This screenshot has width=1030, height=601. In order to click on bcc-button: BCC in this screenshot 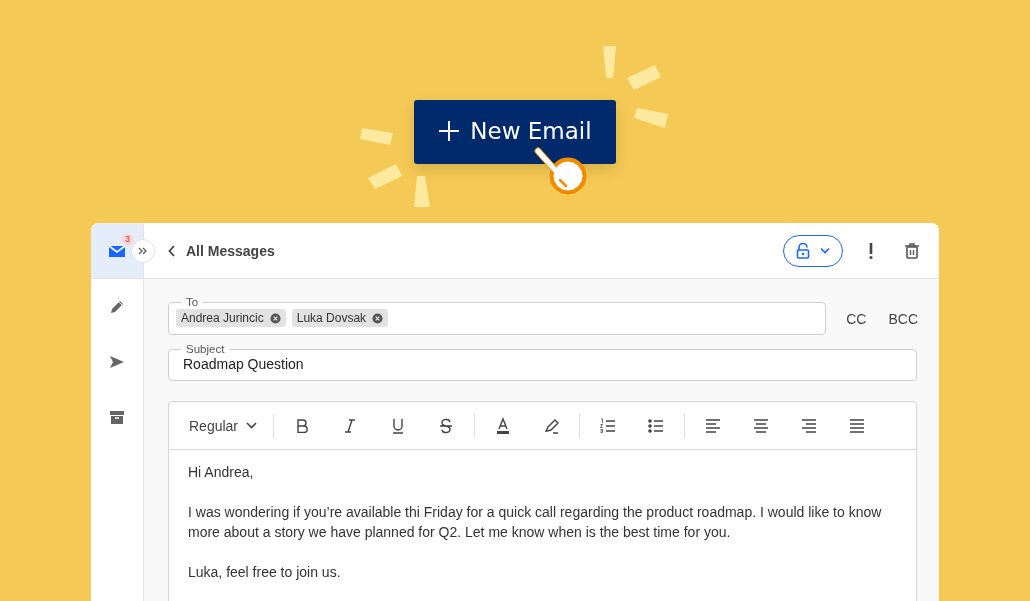, I will do `click(903, 319)`.